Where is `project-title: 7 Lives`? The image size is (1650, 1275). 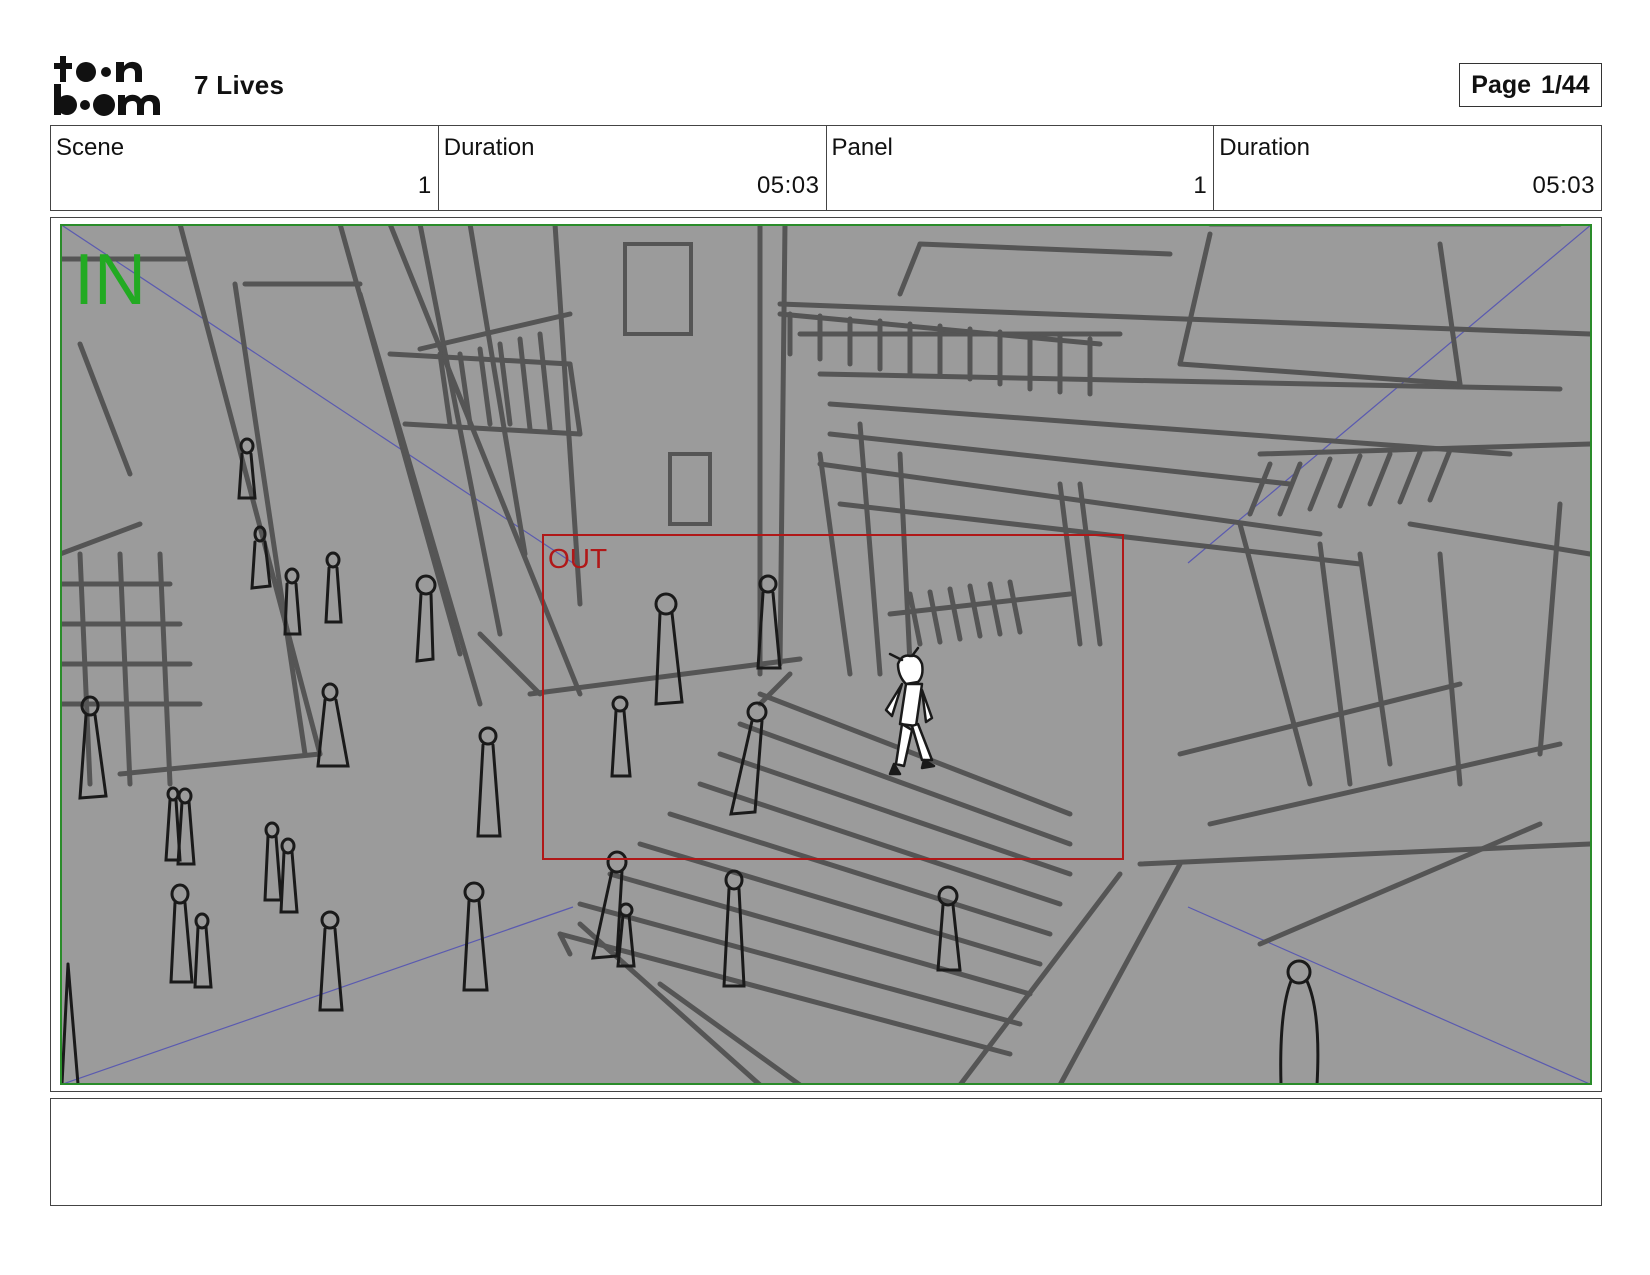
project-title: 7 Lives is located at coordinates (239, 85).